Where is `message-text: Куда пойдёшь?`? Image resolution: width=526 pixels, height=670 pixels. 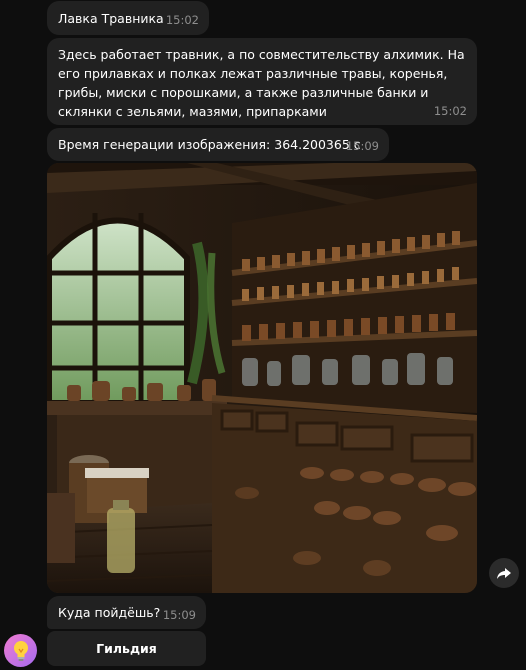
message-text: Куда пойдёшь? is located at coordinates (109, 612).